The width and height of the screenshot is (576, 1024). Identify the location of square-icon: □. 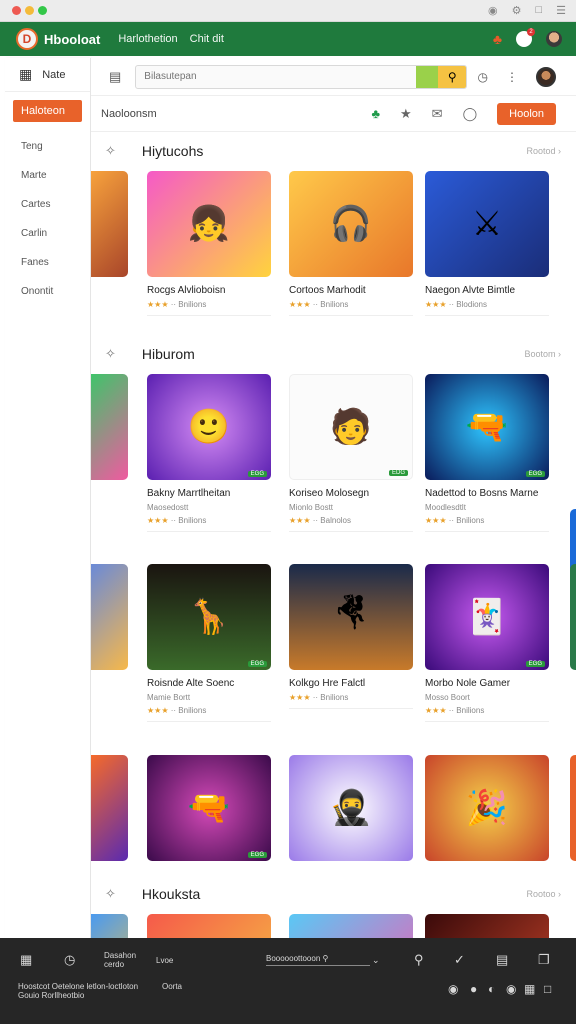
(547, 989).